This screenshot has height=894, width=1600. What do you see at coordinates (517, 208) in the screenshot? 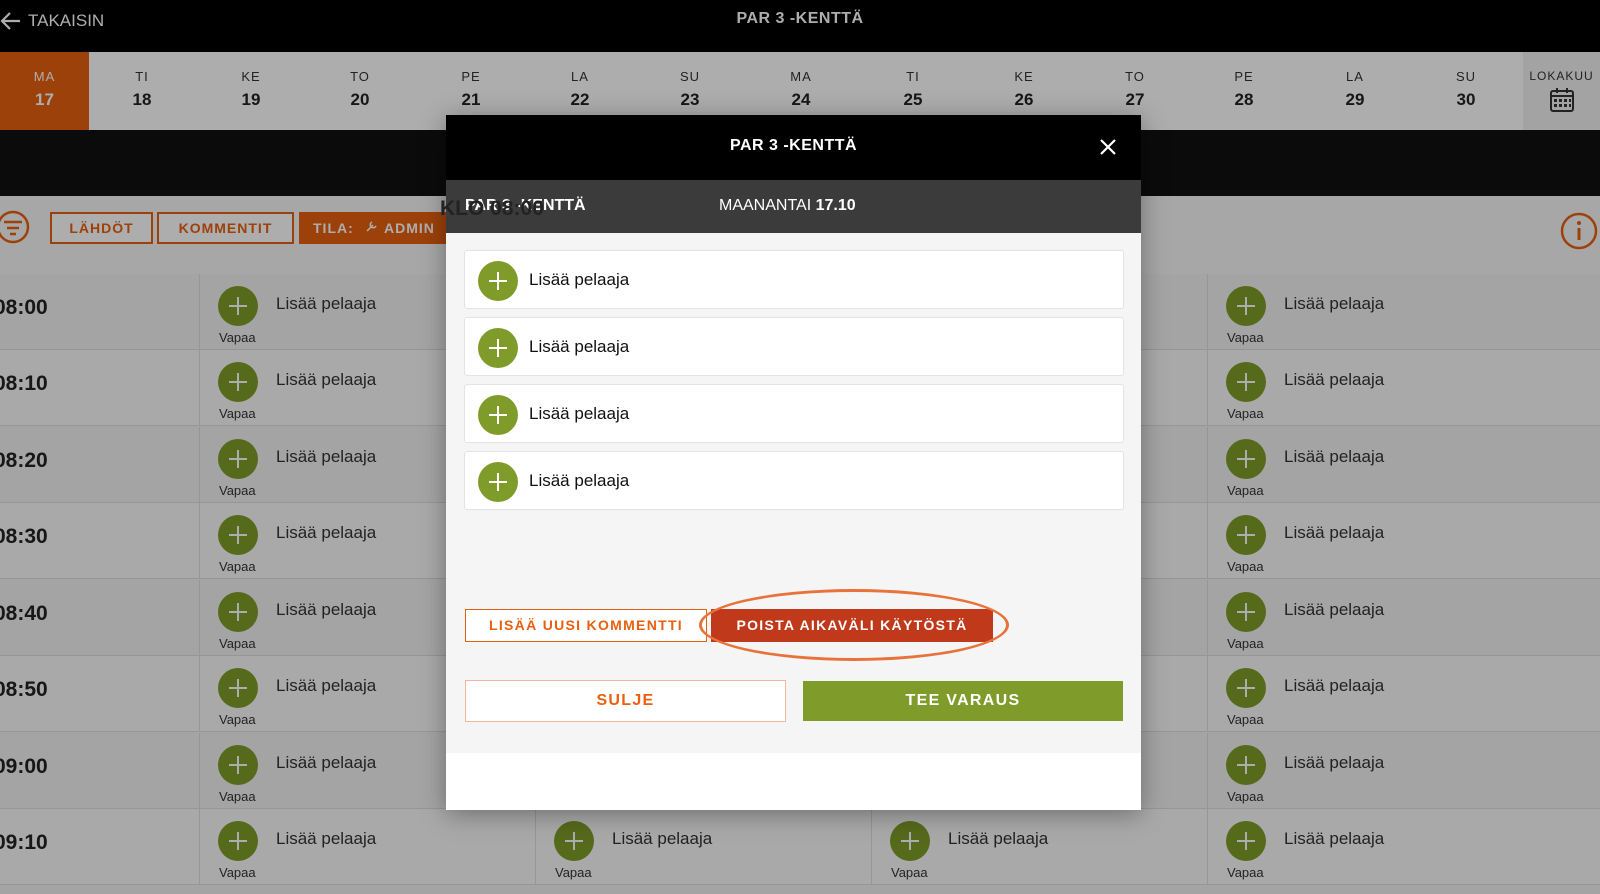
I see `time-value: 08:00` at bounding box center [517, 208].